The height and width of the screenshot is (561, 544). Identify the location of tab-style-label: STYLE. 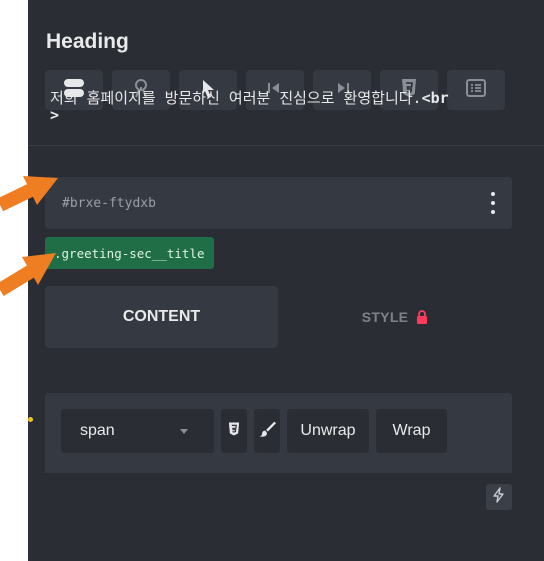
(385, 317).